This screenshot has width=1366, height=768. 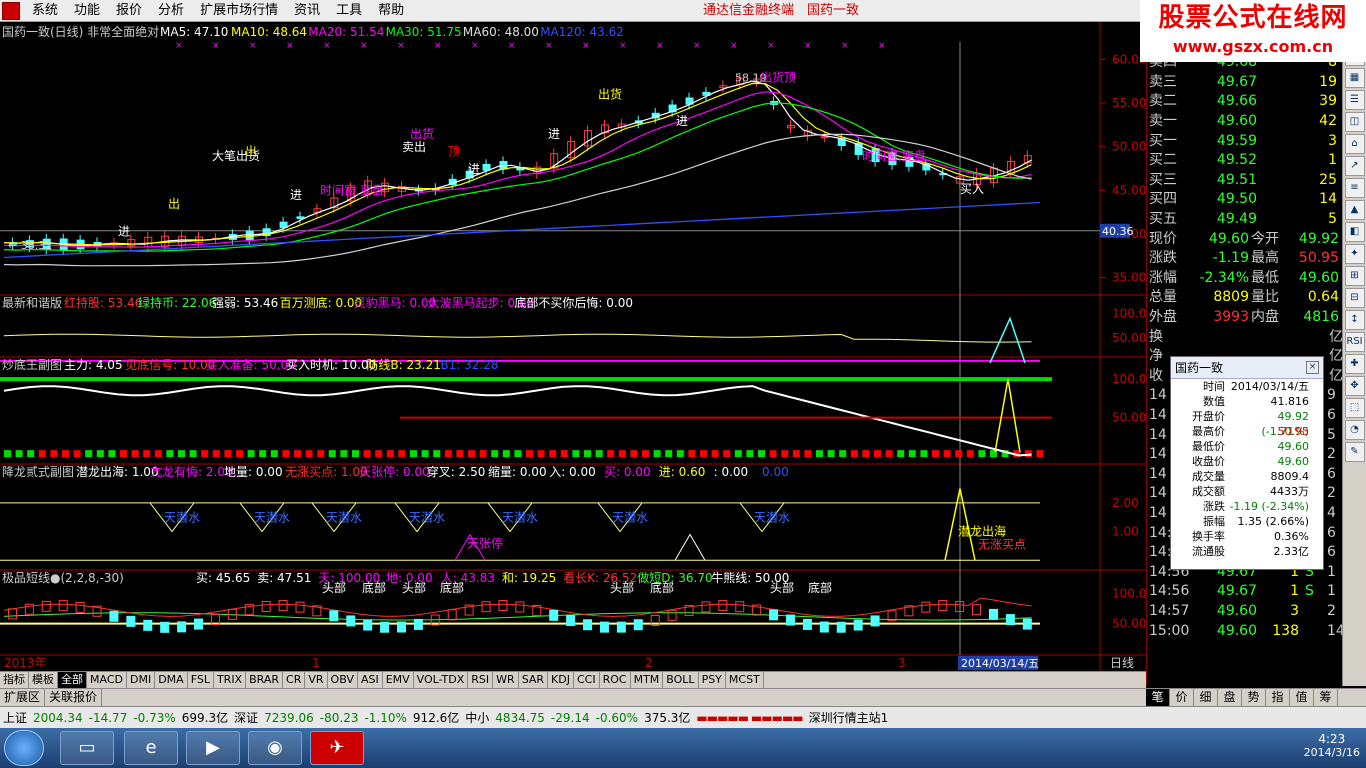 I want to click on ind4-axis-1: 50.00, so click(x=1129, y=624).